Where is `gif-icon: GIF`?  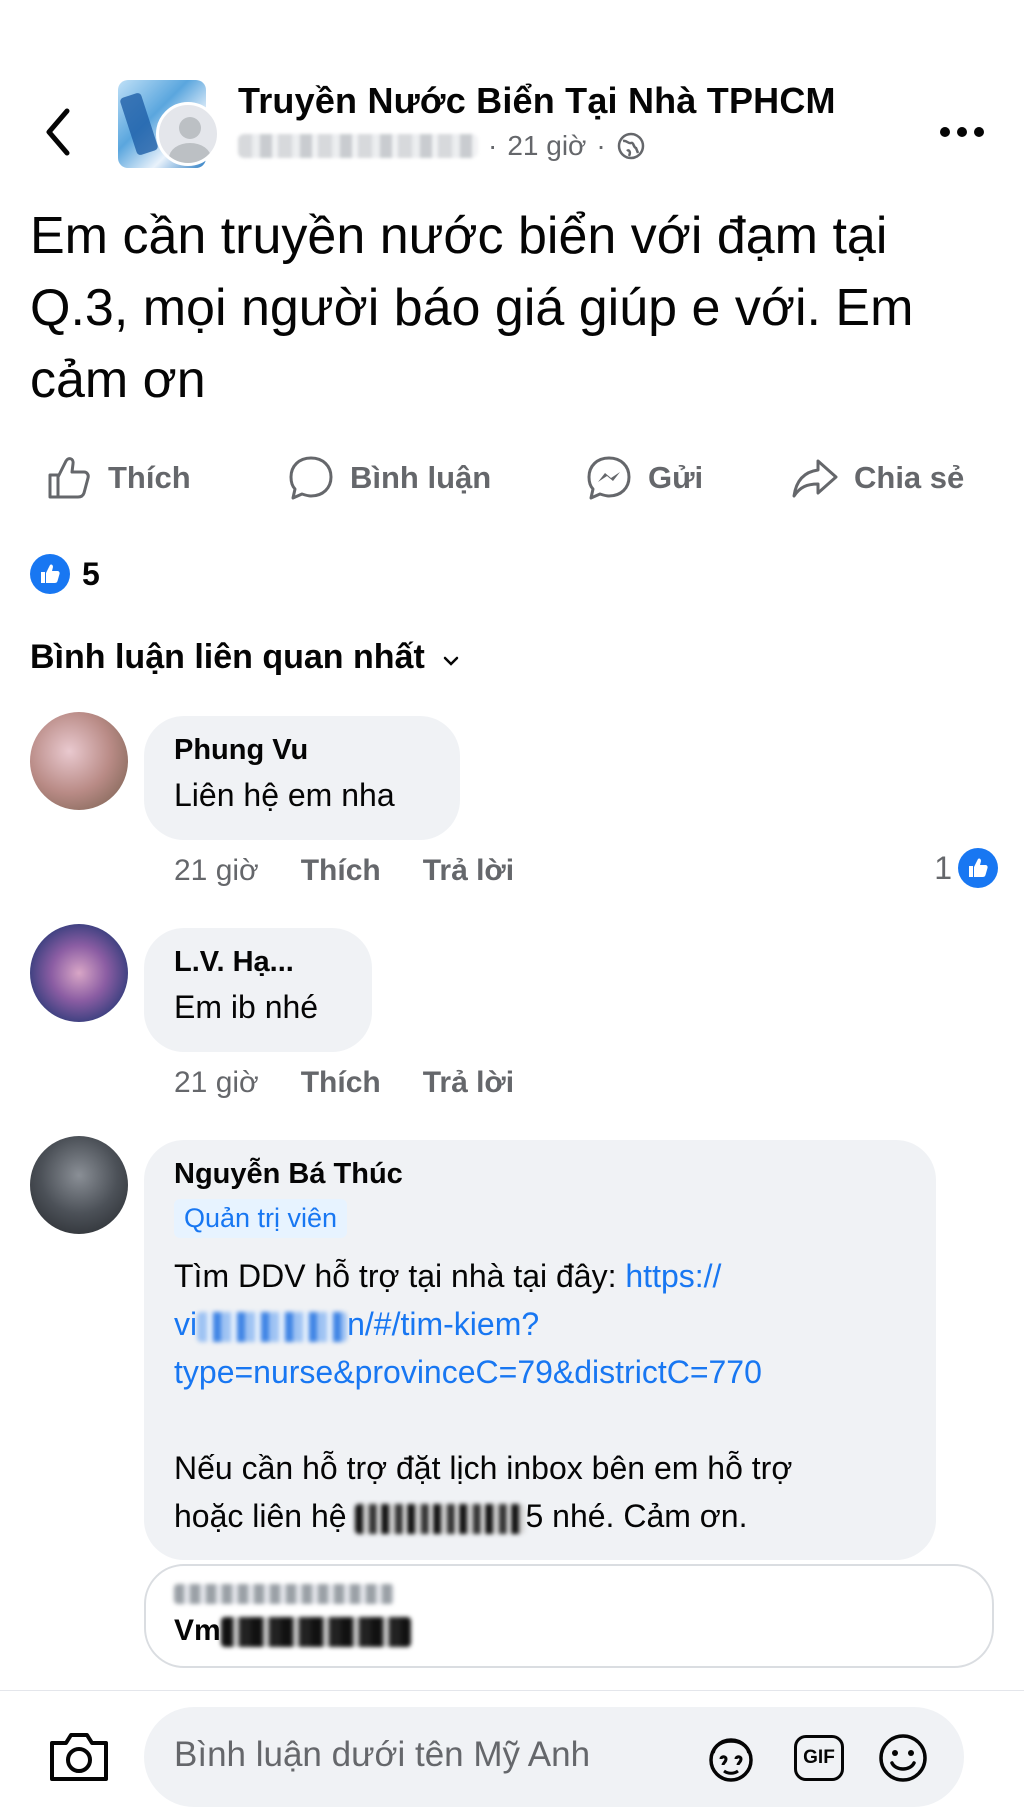 gif-icon: GIF is located at coordinates (819, 1758).